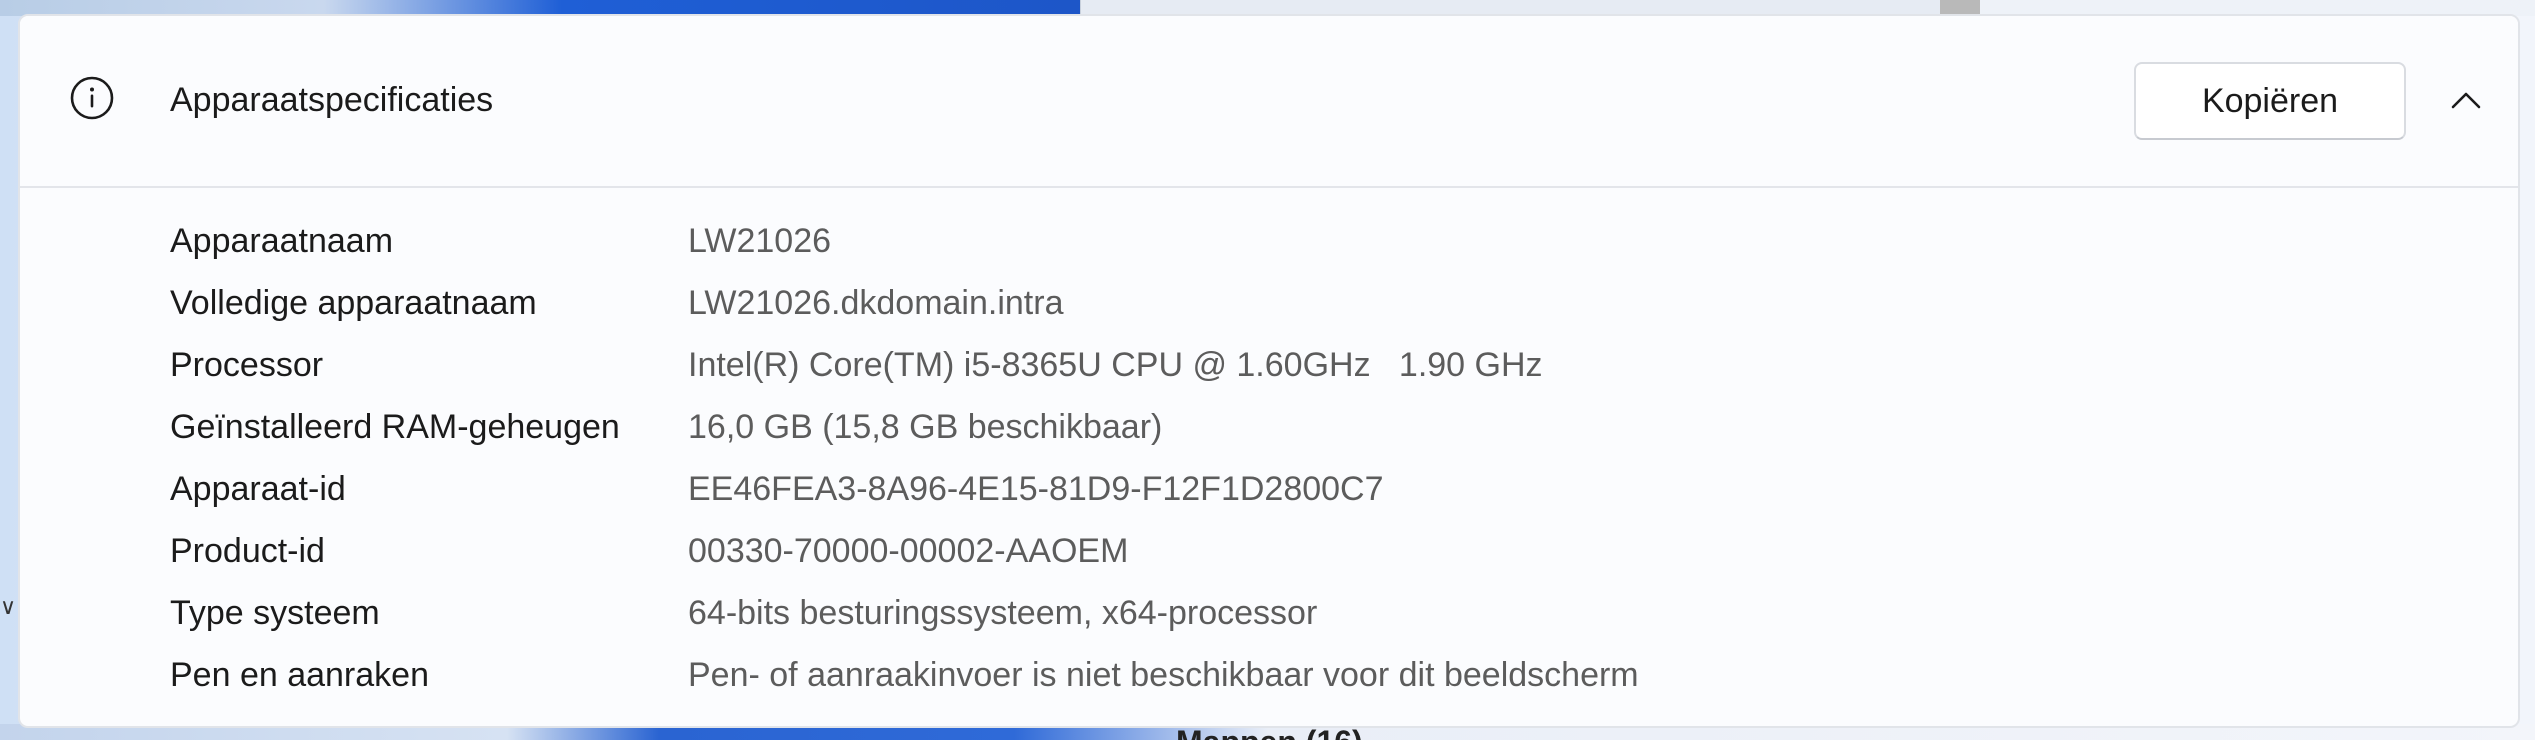 The width and height of the screenshot is (2535, 740). I want to click on spec-value: LW21026.dkdomain.intra, so click(875, 303).